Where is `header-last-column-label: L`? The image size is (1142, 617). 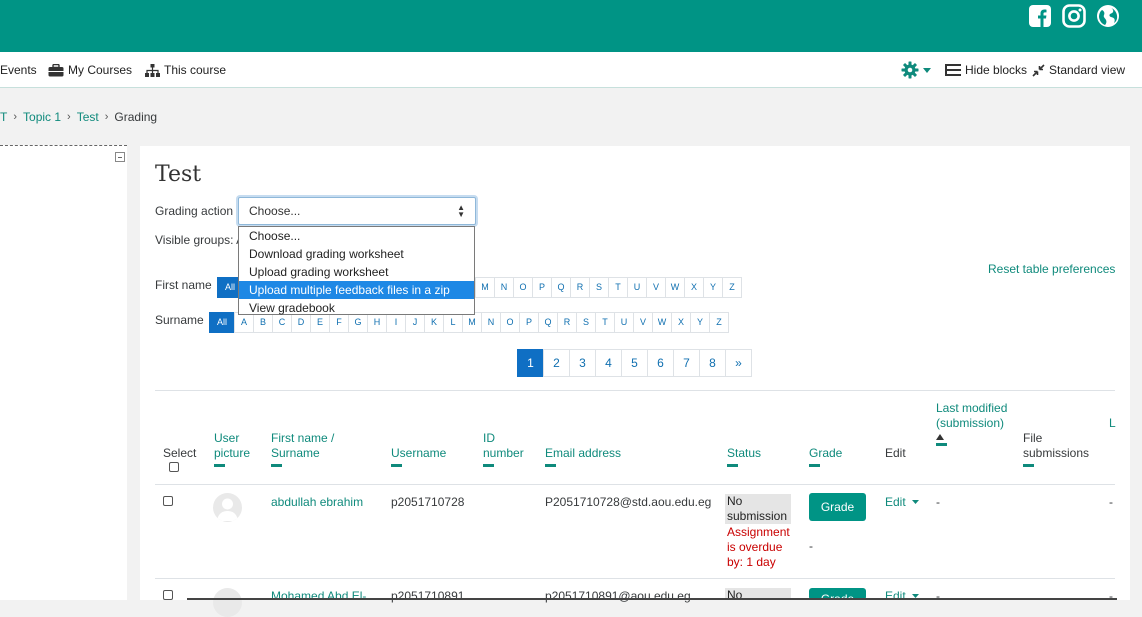 header-last-column-label: L is located at coordinates (1112, 423).